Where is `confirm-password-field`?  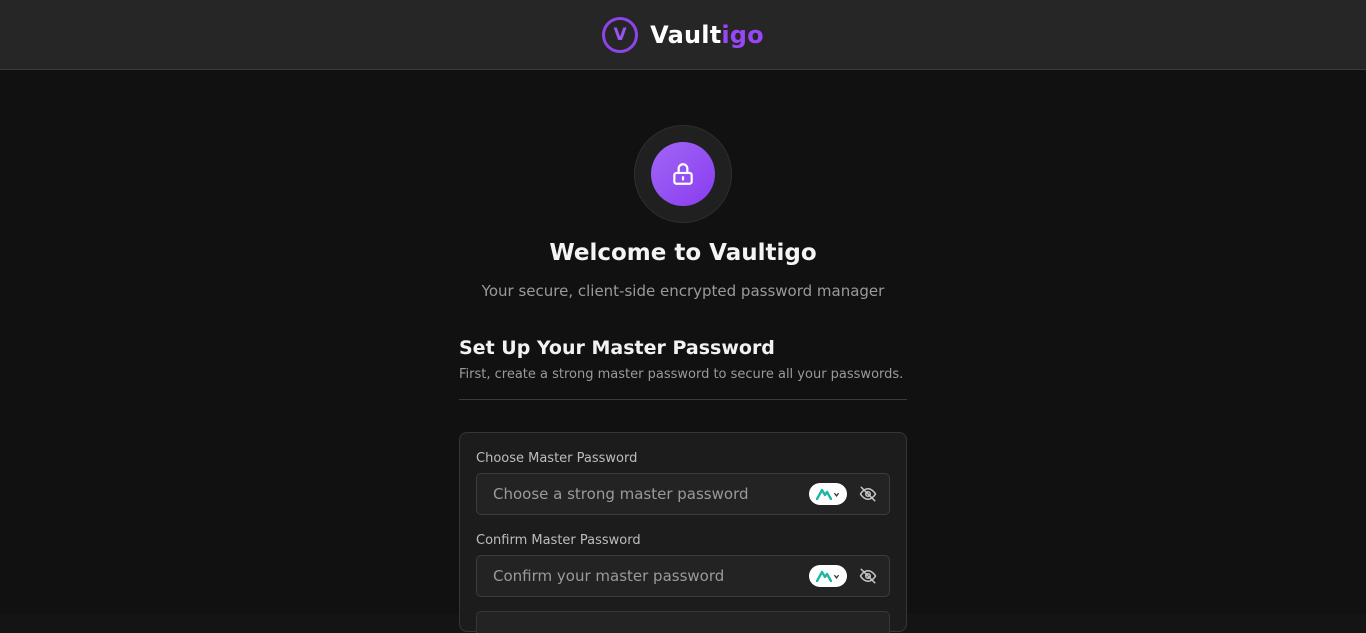
confirm-password-field is located at coordinates (683, 576).